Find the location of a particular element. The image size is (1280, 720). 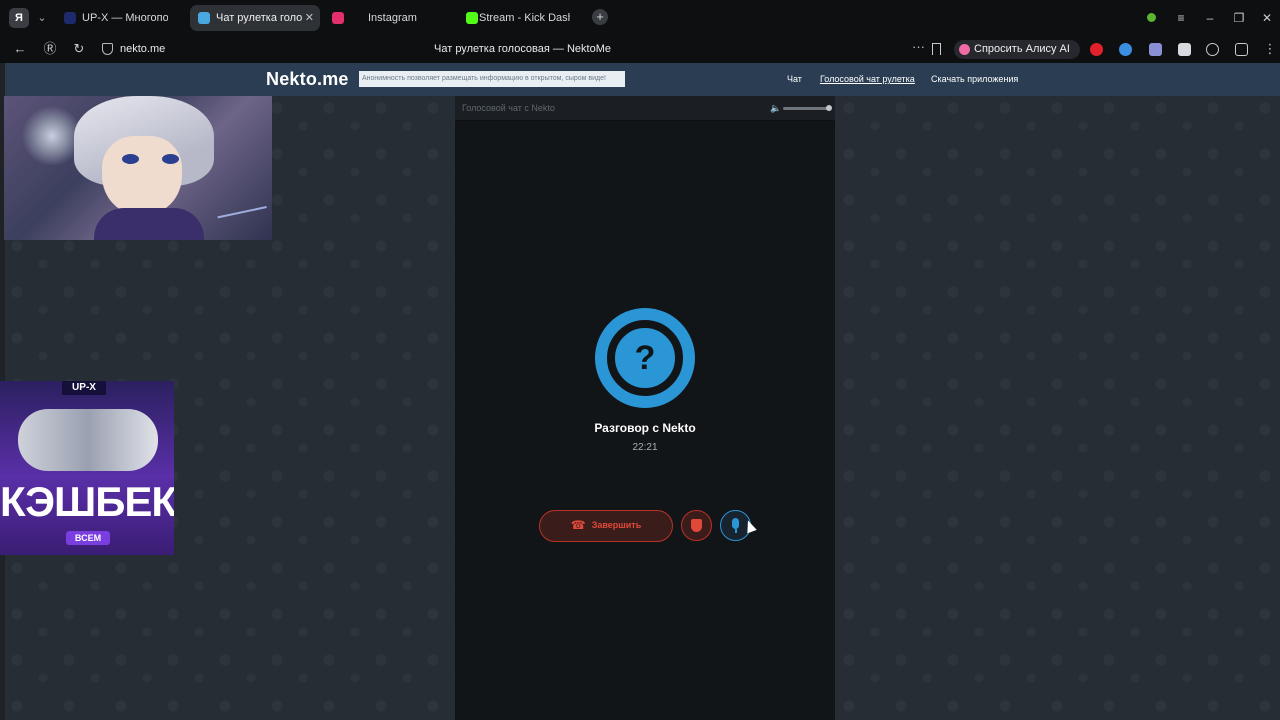

shield-icon is located at coordinates (696, 525).